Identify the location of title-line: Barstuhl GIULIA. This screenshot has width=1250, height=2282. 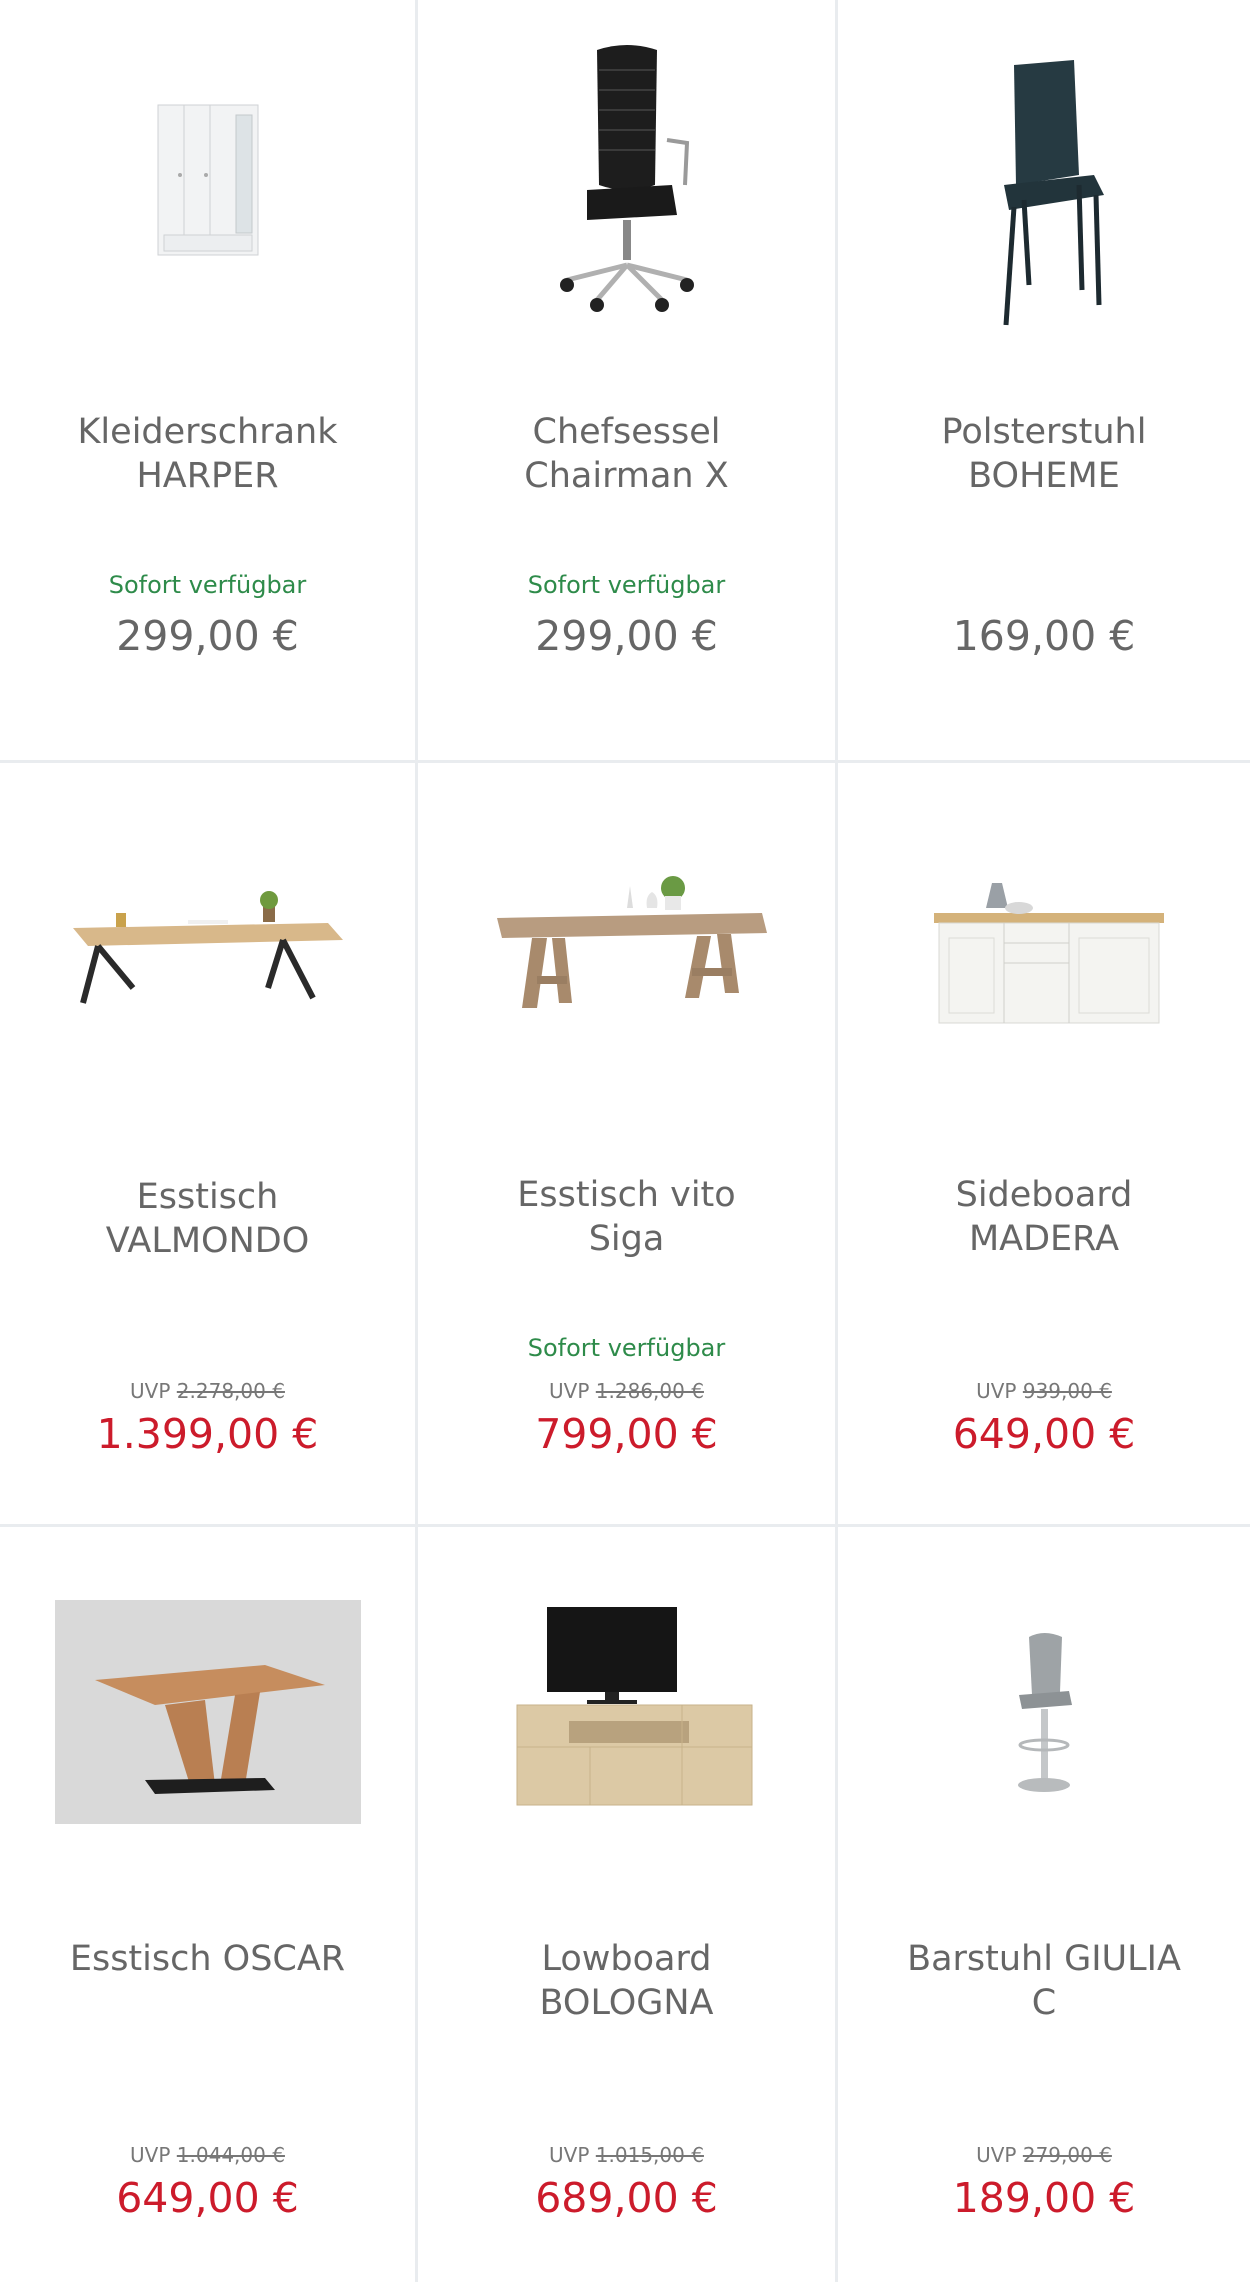
(1044, 1959).